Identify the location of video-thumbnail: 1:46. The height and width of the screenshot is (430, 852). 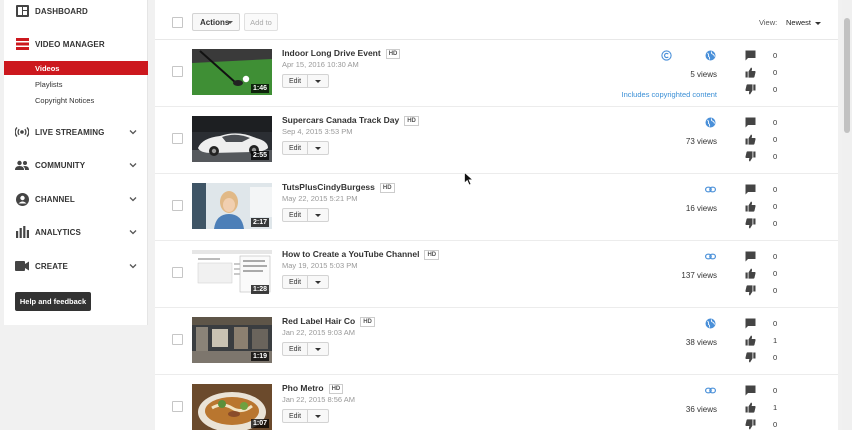
(232, 72).